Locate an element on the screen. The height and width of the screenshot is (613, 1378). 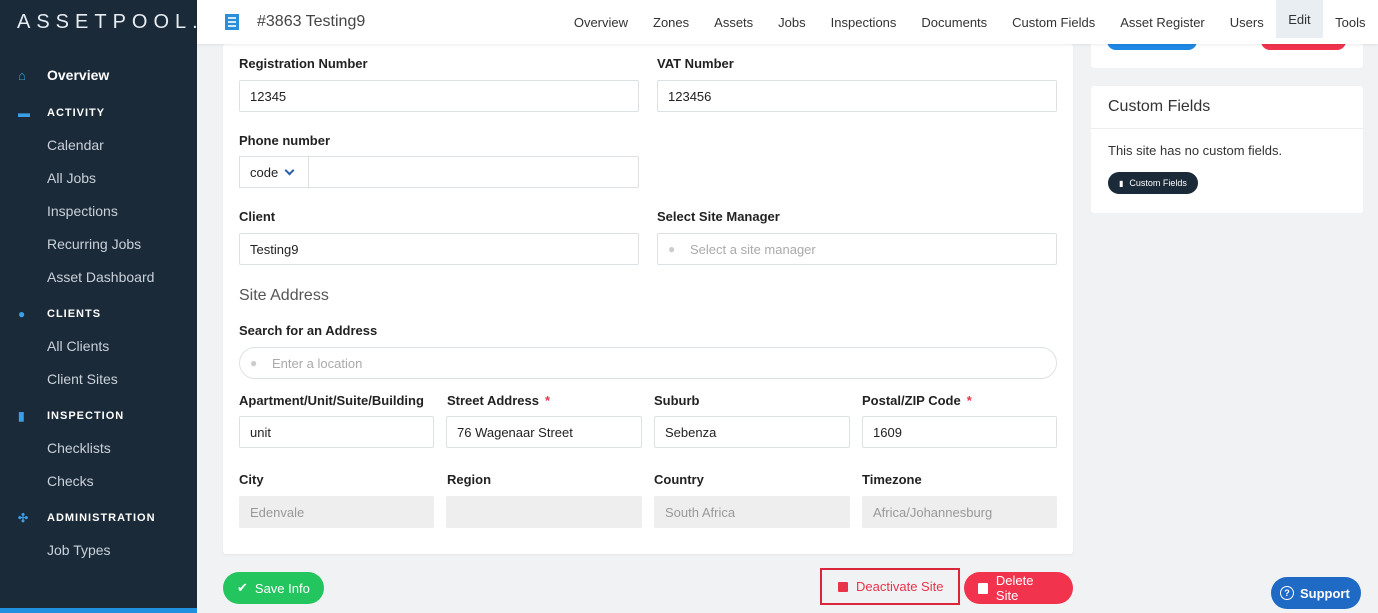
phone-code-select: code is located at coordinates (274, 172).